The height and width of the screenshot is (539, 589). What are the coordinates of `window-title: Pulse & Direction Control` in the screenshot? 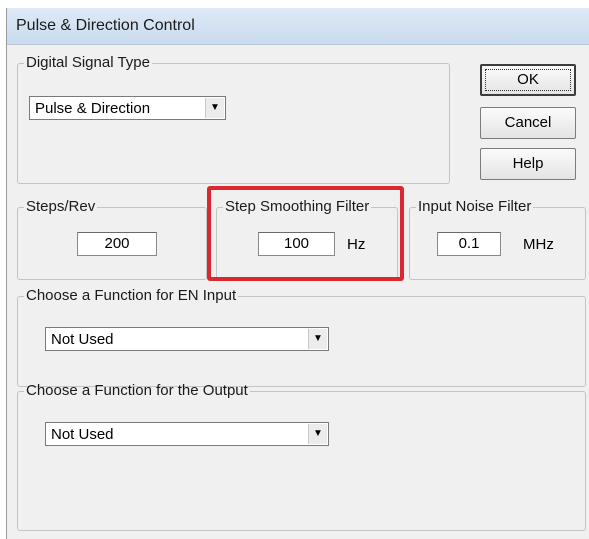 It's located at (105, 25).